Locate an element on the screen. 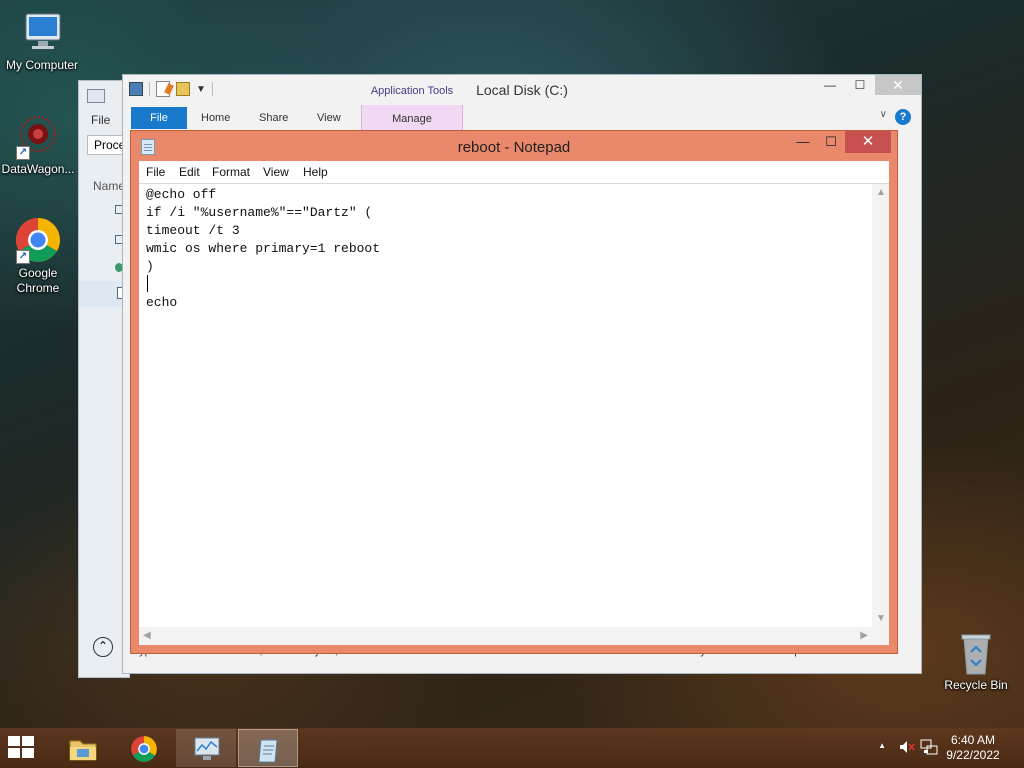  tab-view: View is located at coordinates (329, 118).